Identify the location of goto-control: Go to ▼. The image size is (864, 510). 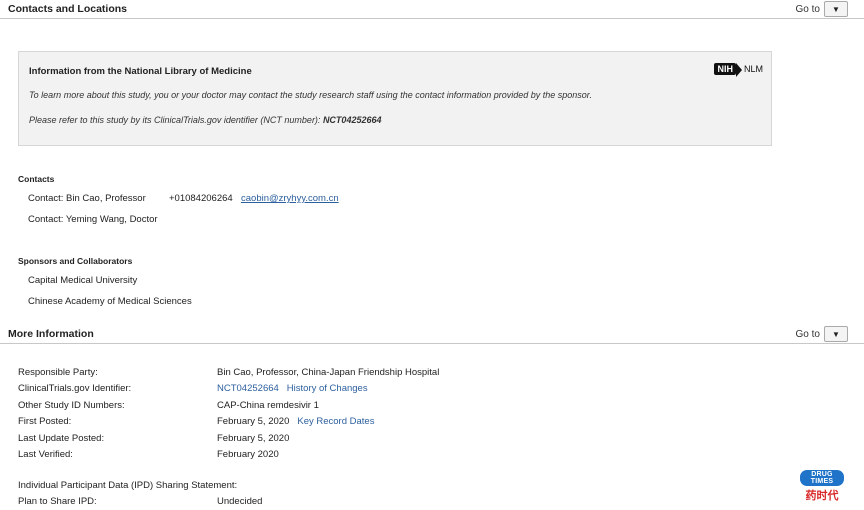
(822, 9).